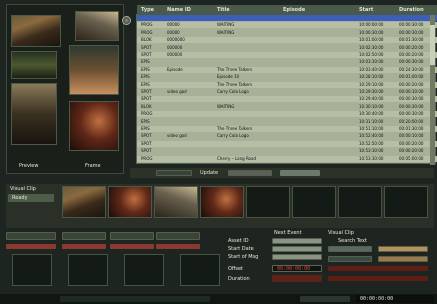 The width and height of the screenshot is (437, 304). Describe the element at coordinates (250, 173) in the screenshot. I see `mid-field-right` at that location.